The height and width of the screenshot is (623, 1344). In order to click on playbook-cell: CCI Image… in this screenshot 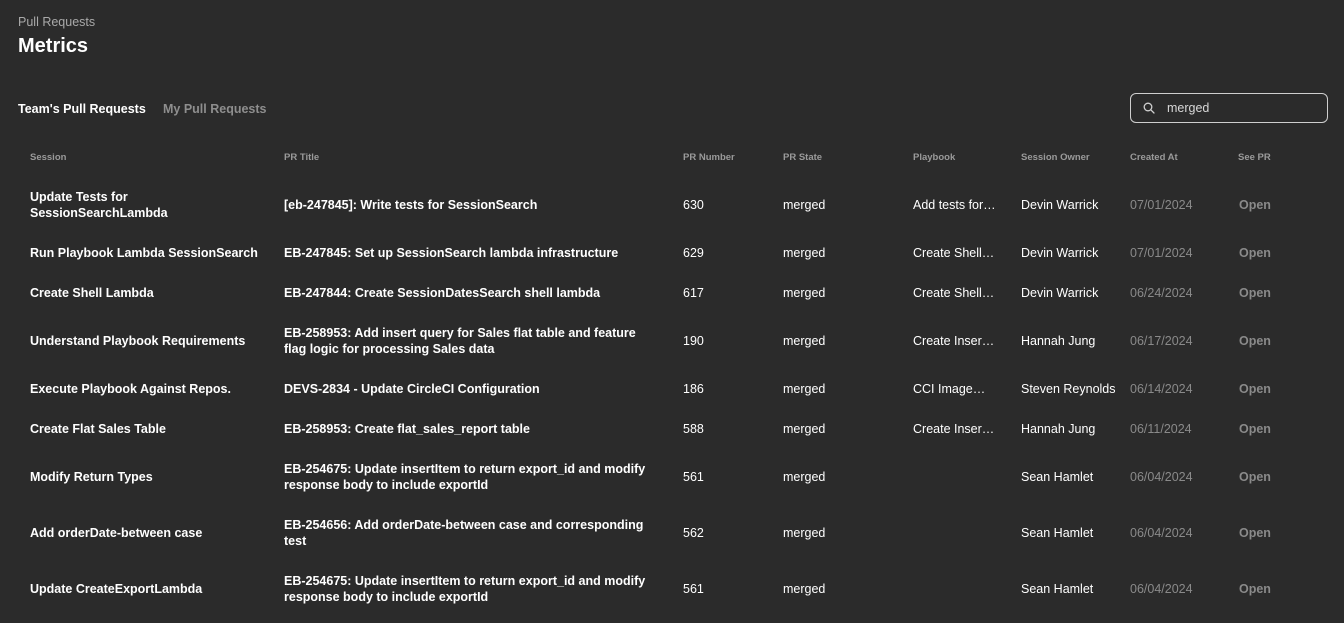, I will do `click(949, 389)`.